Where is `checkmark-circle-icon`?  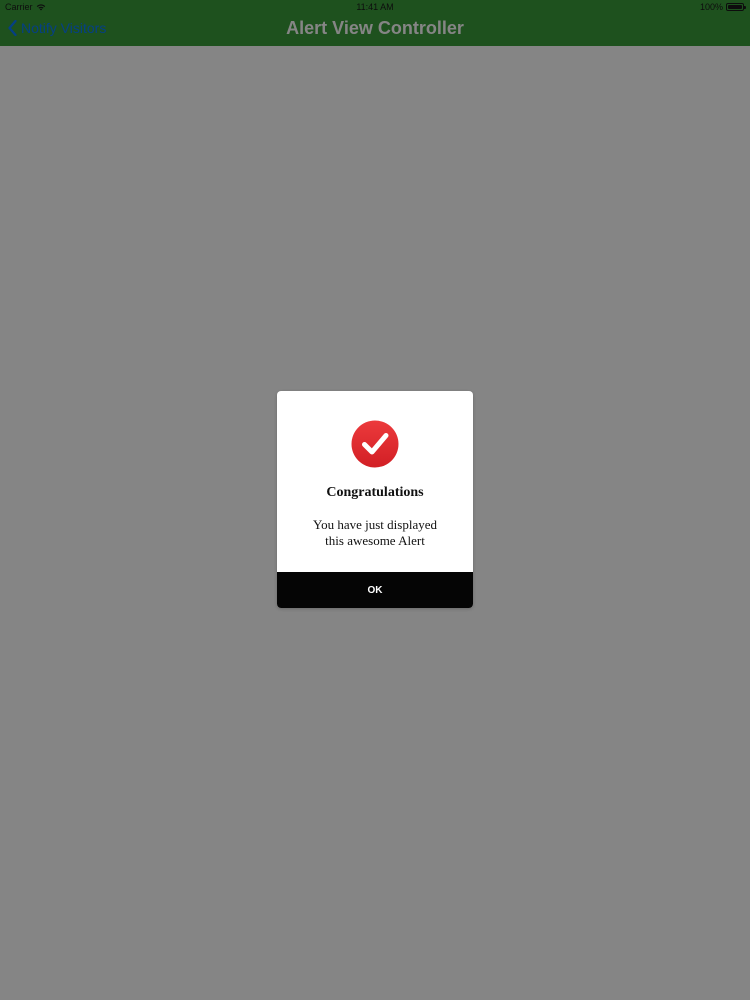
checkmark-circle-icon is located at coordinates (375, 444).